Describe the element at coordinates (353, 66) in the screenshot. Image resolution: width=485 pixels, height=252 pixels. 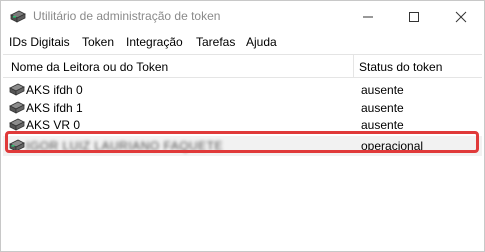
I see `column-divider` at that location.